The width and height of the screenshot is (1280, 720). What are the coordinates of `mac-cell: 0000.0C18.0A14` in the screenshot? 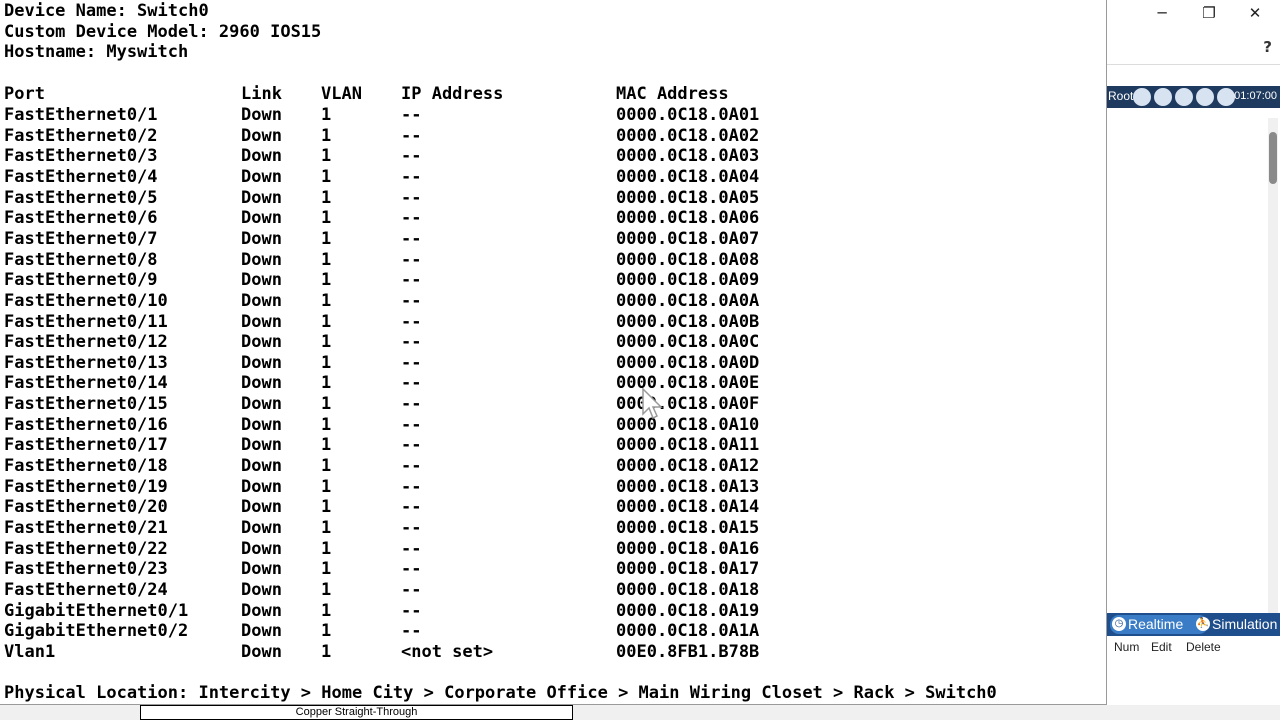 It's located at (688, 507).